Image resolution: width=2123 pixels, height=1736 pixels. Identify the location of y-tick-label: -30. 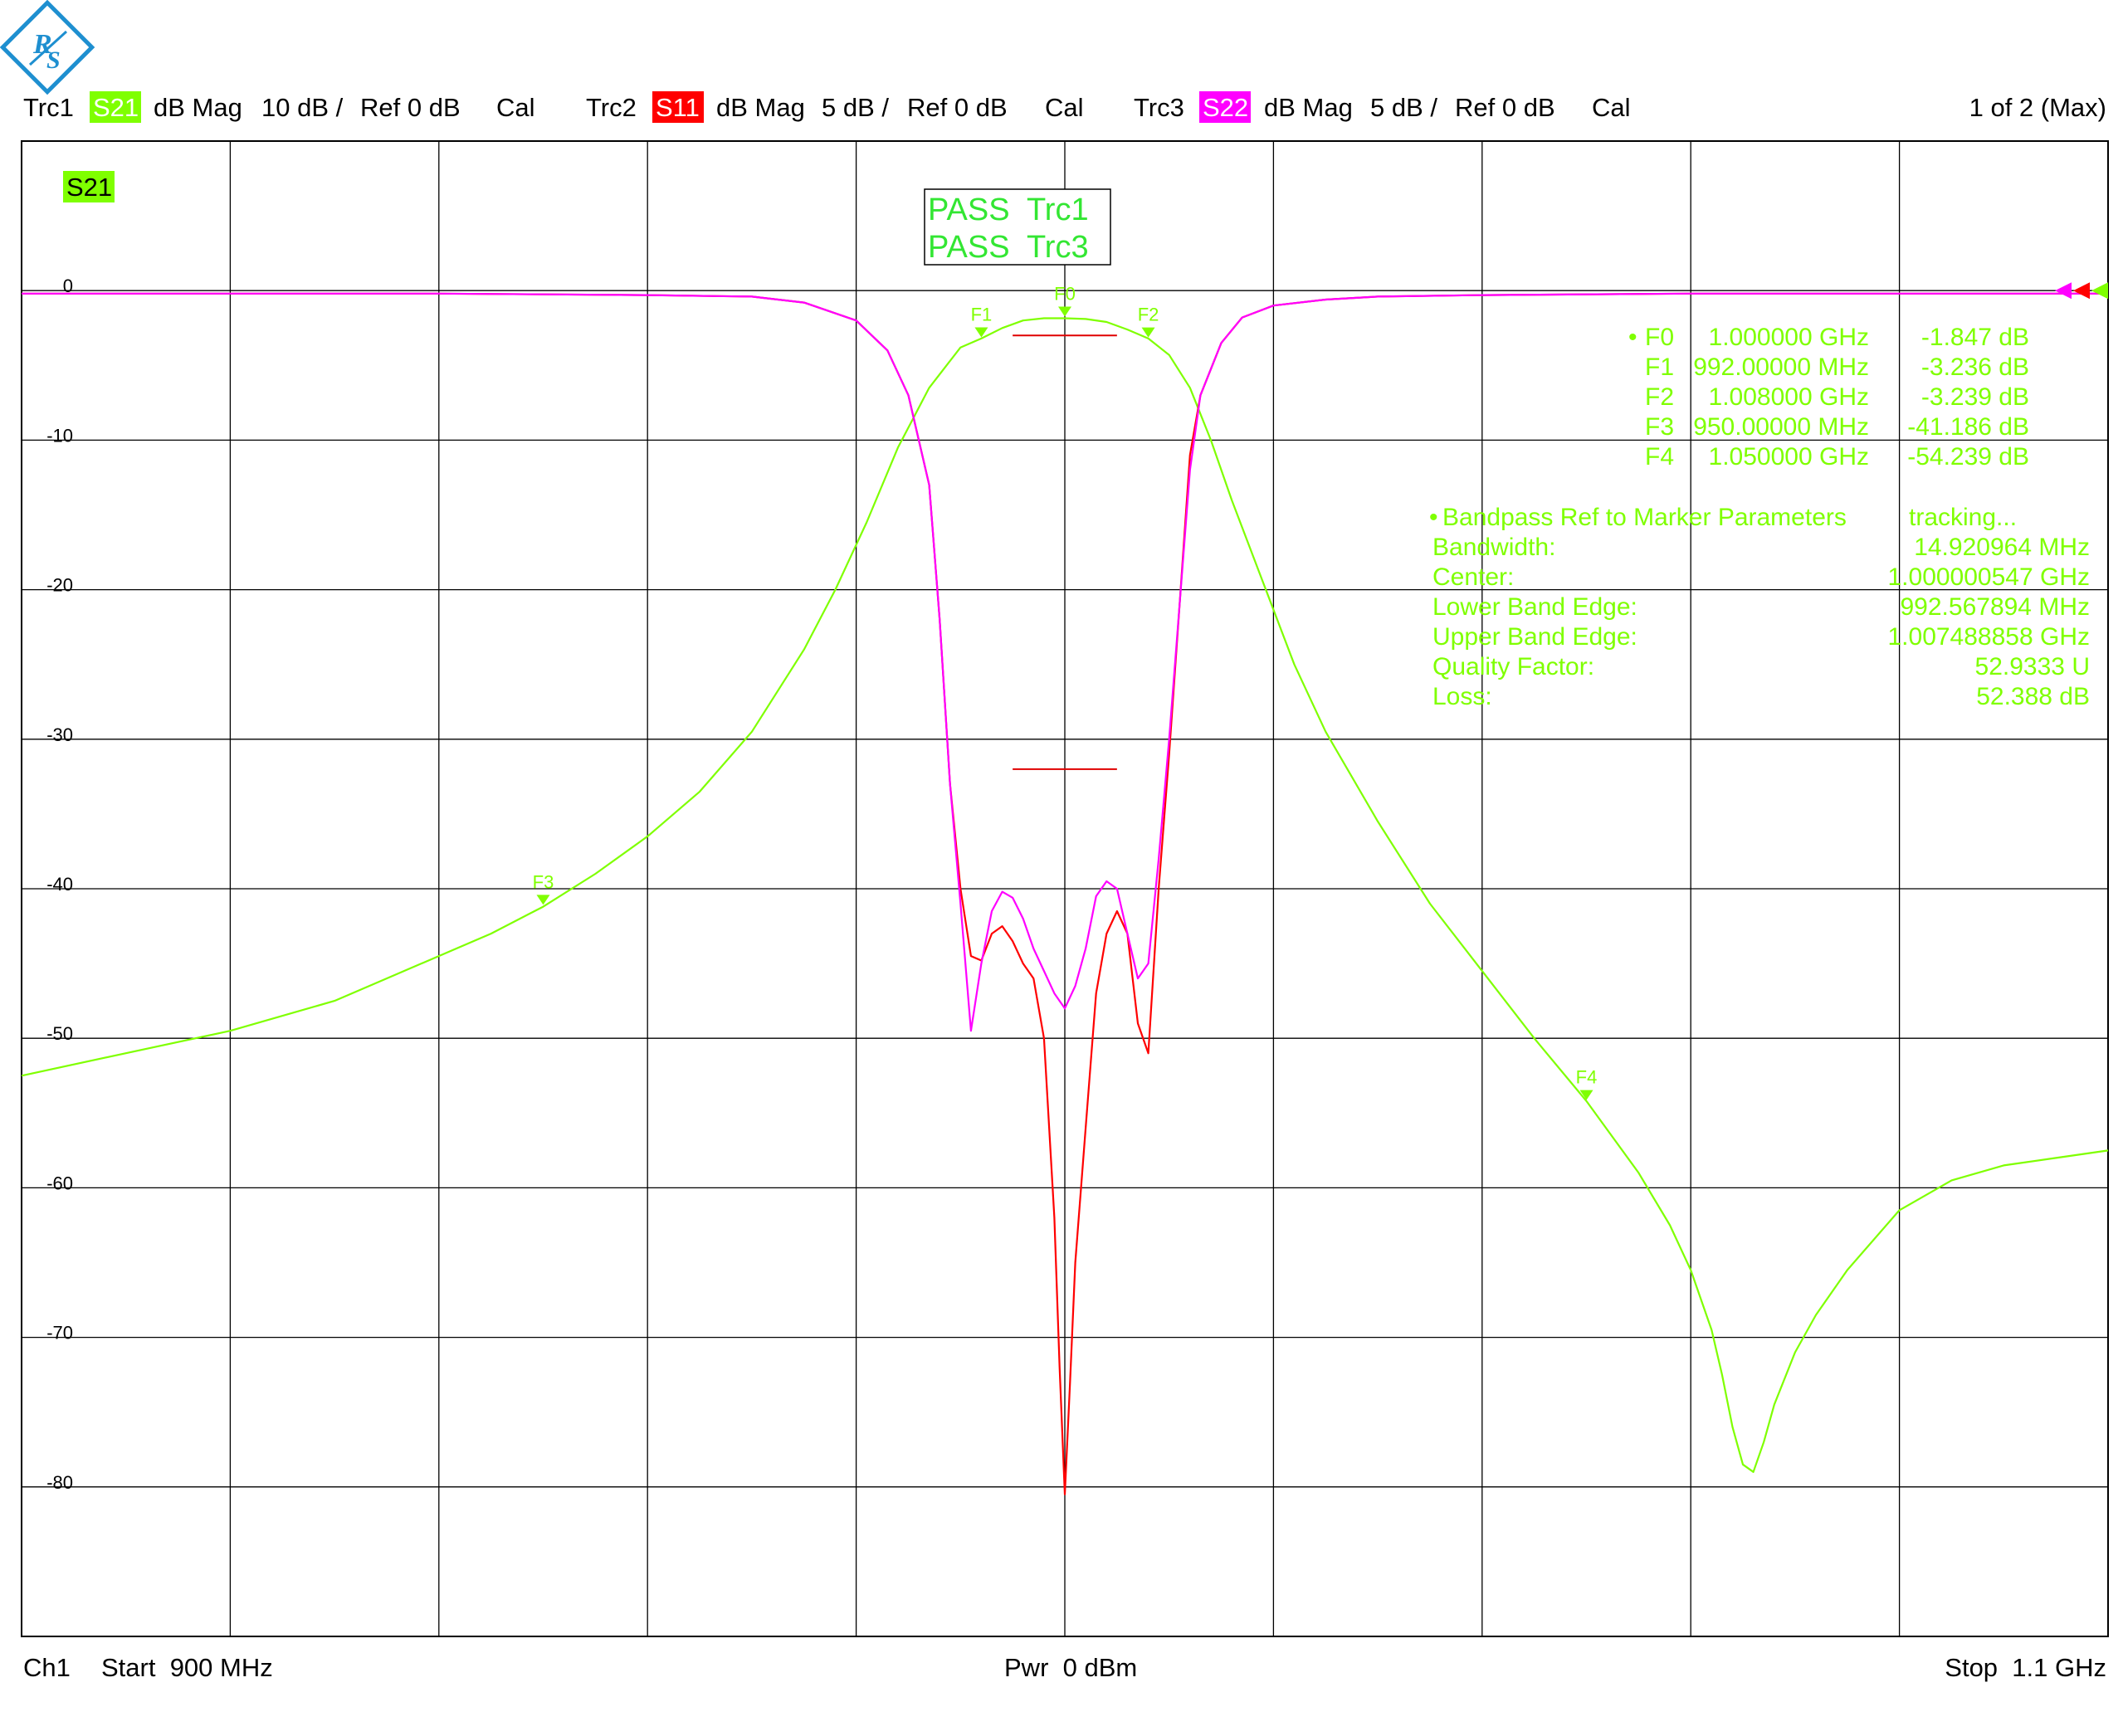
(59, 734).